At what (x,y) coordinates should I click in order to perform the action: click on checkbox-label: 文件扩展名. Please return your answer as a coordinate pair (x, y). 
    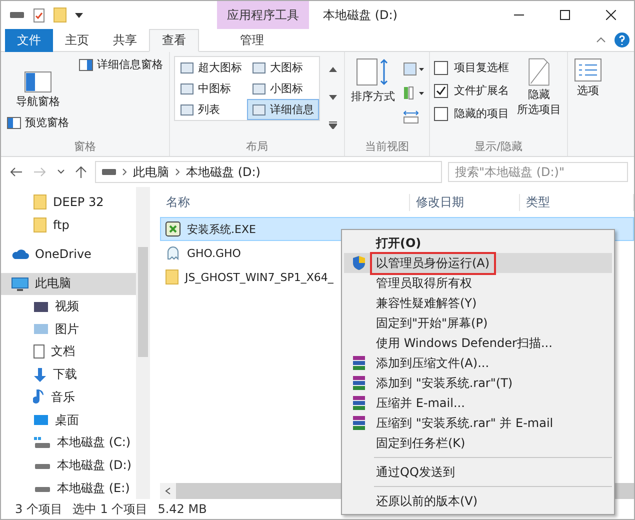
    Looking at the image, I should click on (481, 90).